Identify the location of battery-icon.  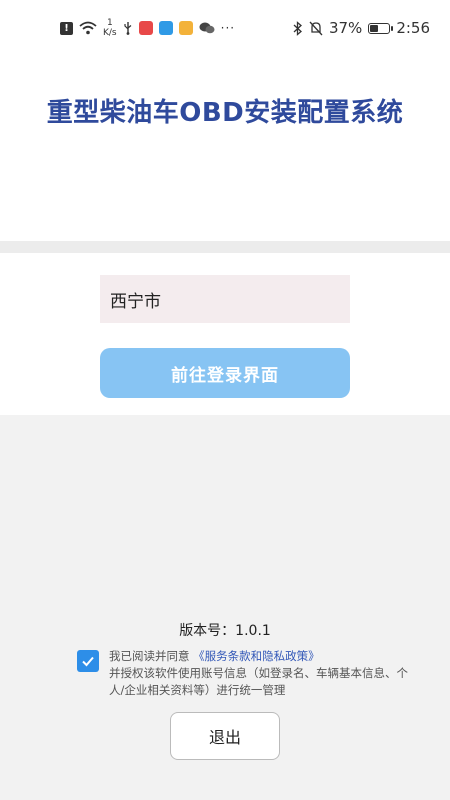
(381, 28).